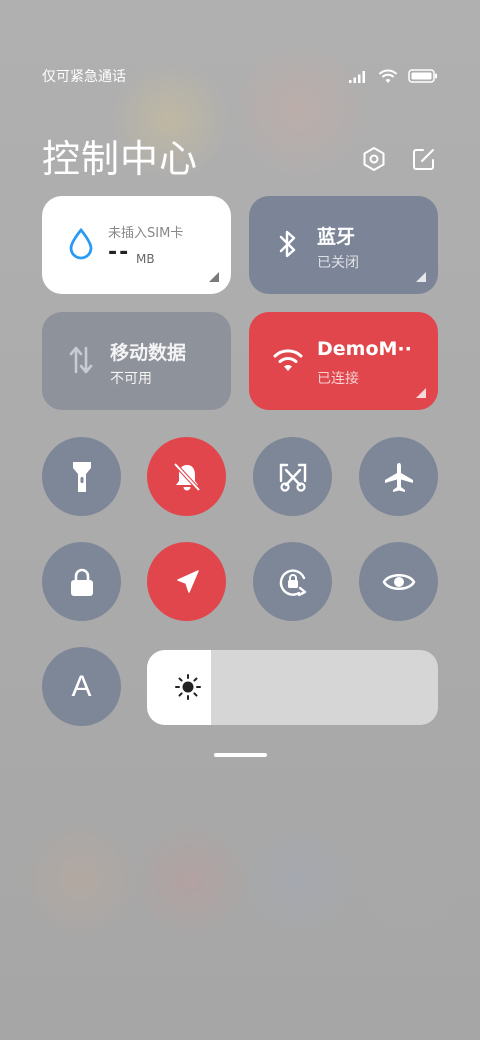 This screenshot has height=1040, width=480. Describe the element at coordinates (364, 349) in the screenshot. I see `wifi-network-name: DemoM··` at that location.